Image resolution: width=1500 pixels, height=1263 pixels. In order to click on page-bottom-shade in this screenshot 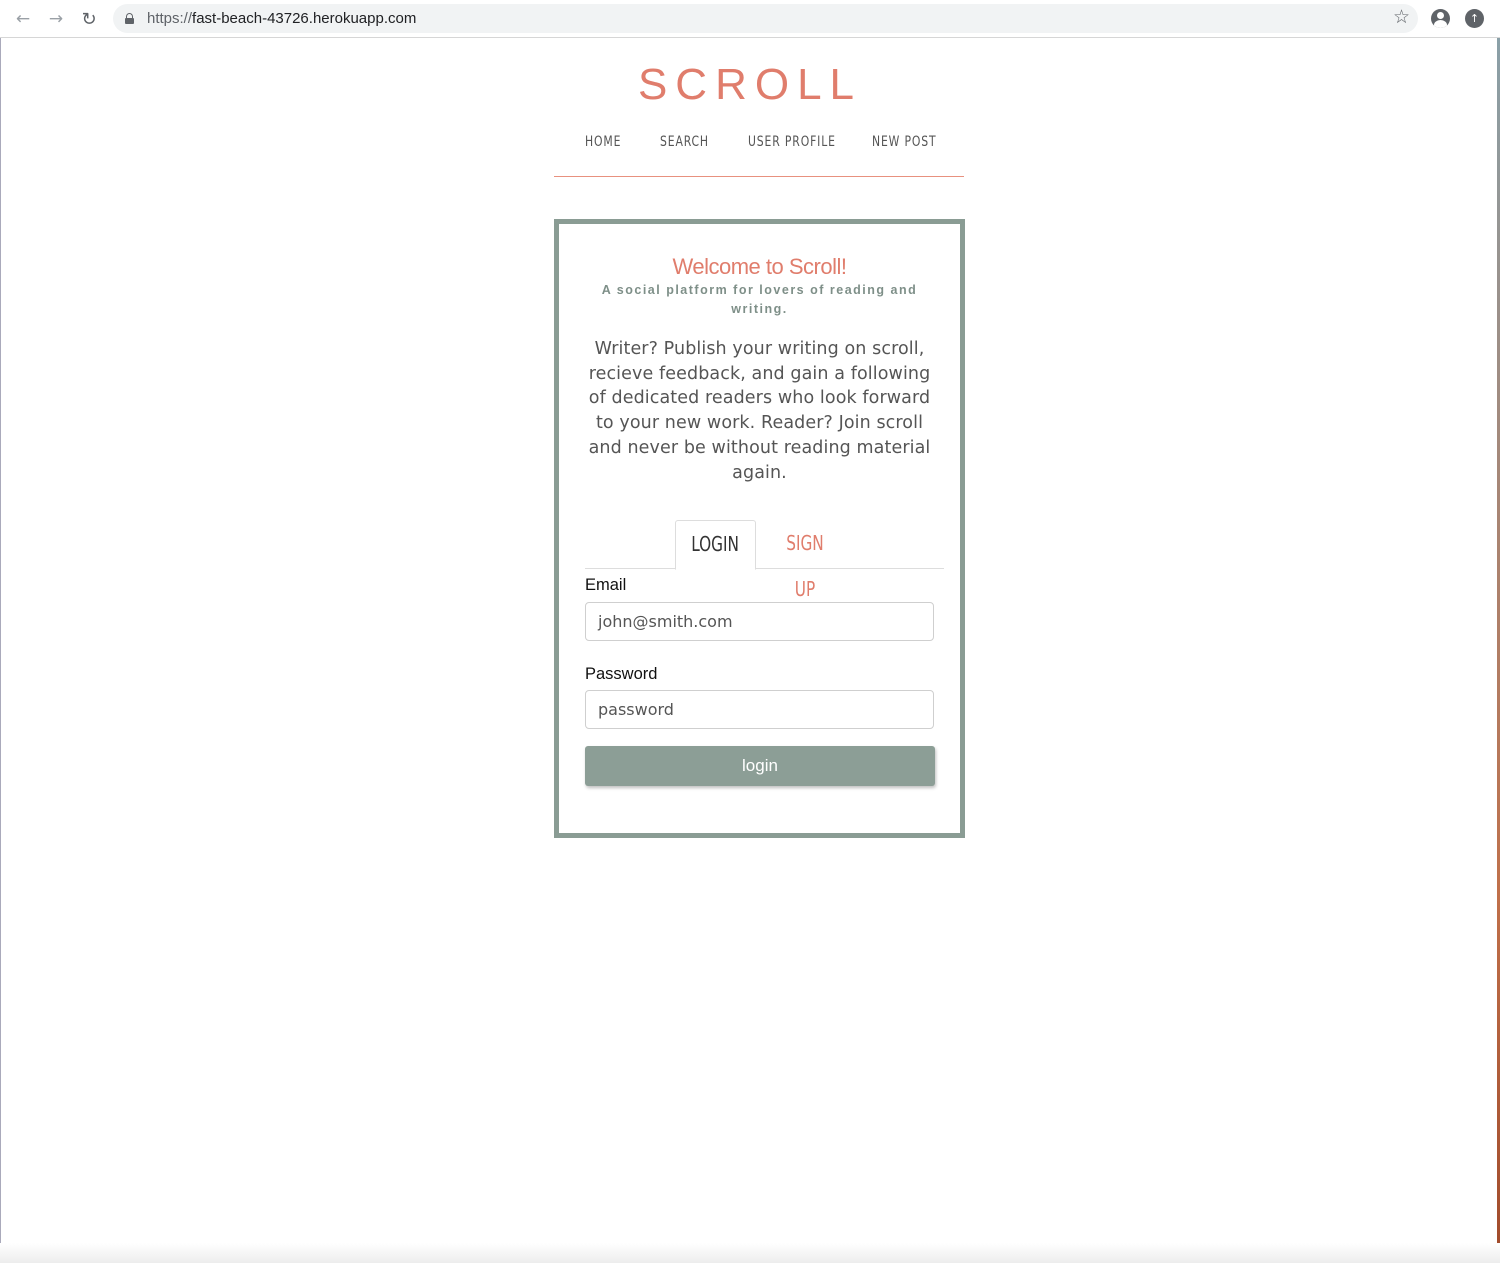, I will do `click(750, 1253)`.